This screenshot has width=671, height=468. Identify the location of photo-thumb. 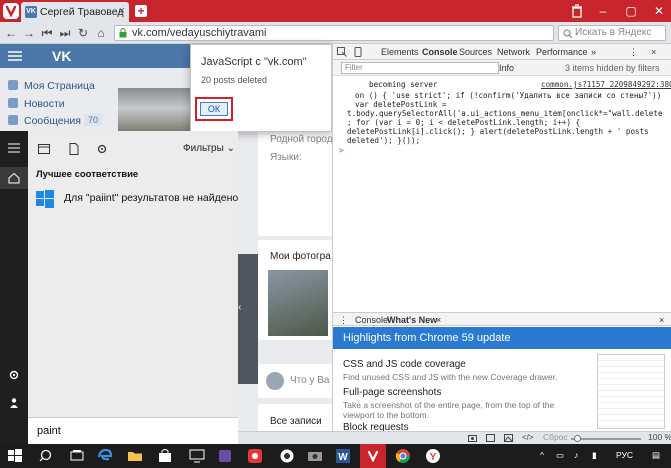
(298, 303).